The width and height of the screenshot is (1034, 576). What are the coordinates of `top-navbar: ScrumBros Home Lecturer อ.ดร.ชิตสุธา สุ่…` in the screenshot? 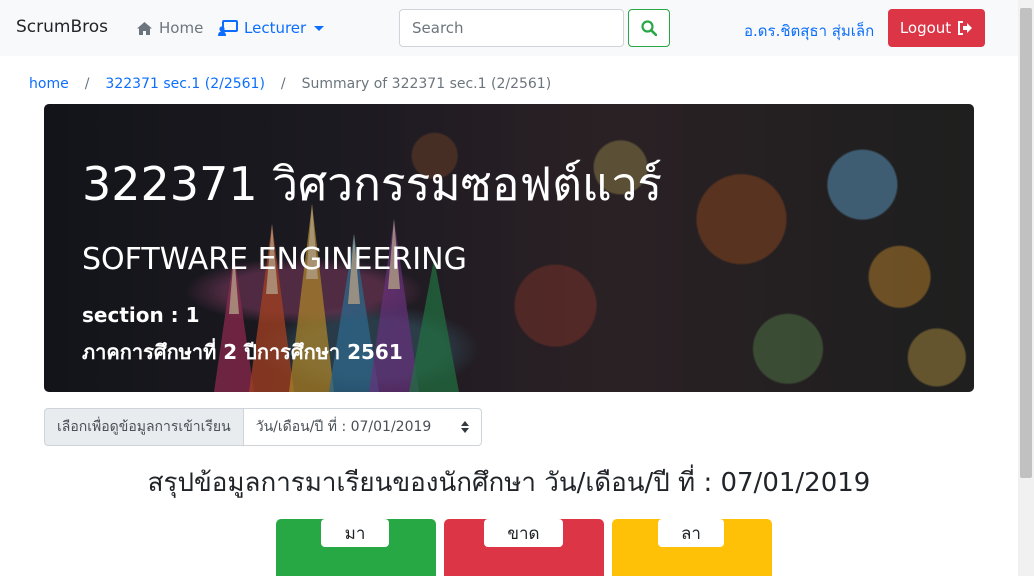 It's located at (509, 28).